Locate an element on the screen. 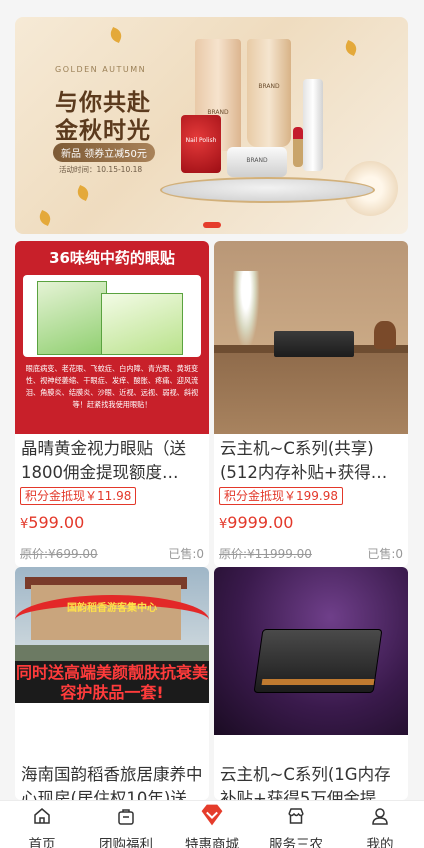 This screenshot has width=424, height=848. tab-group-buy: 团购福利 is located at coordinates (126, 824).